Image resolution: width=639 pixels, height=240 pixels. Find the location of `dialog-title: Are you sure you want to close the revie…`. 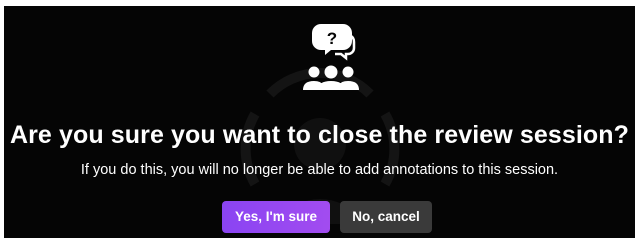

dialog-title: Are you sure you want to close the revie… is located at coordinates (319, 135).